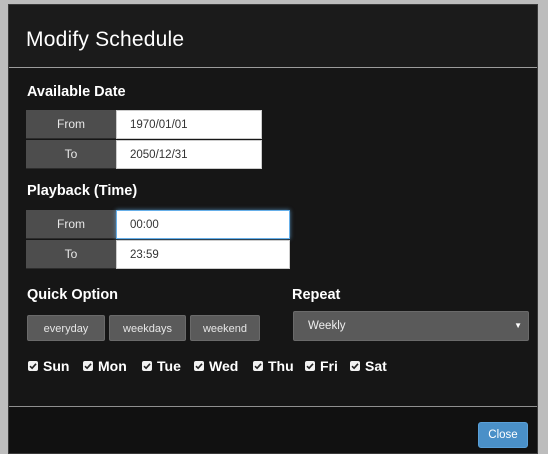  What do you see at coordinates (73, 295) in the screenshot?
I see `quick-option-heading: Quick Option` at bounding box center [73, 295].